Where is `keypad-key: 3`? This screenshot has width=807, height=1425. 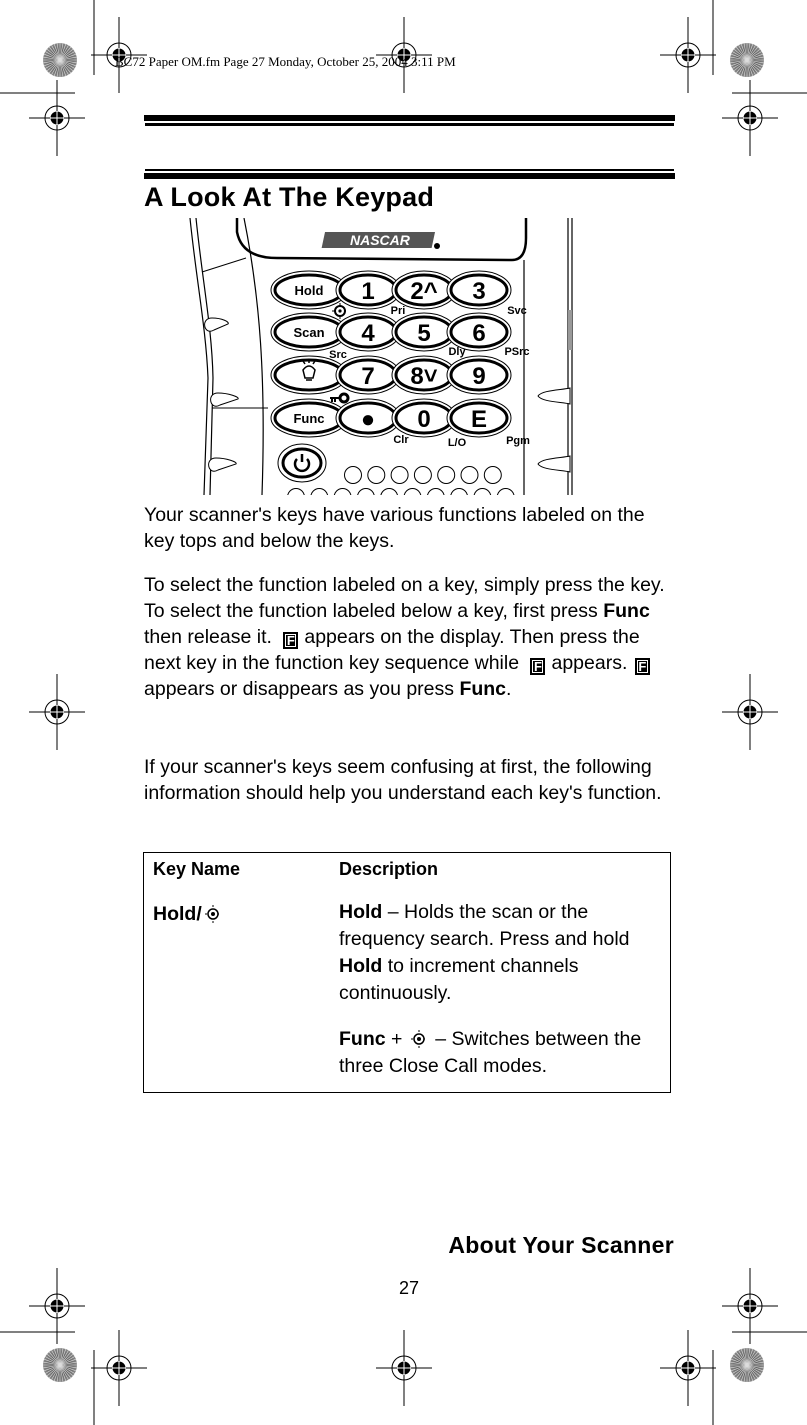 keypad-key: 3 is located at coordinates (479, 290).